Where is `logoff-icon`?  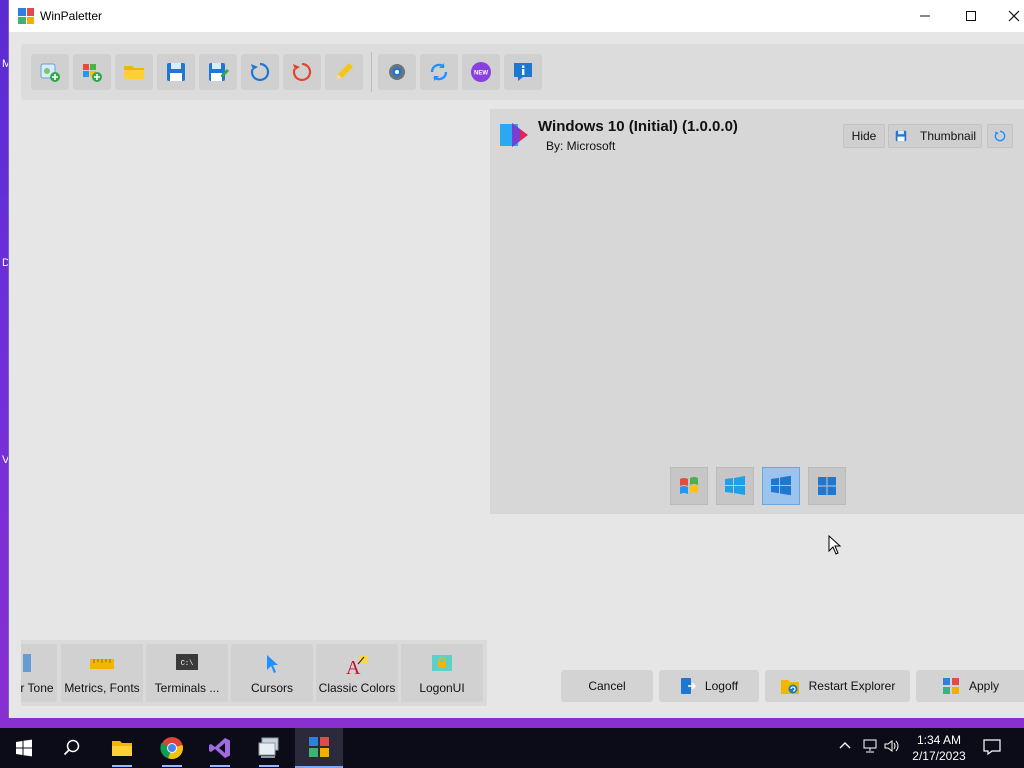 logoff-icon is located at coordinates (688, 686).